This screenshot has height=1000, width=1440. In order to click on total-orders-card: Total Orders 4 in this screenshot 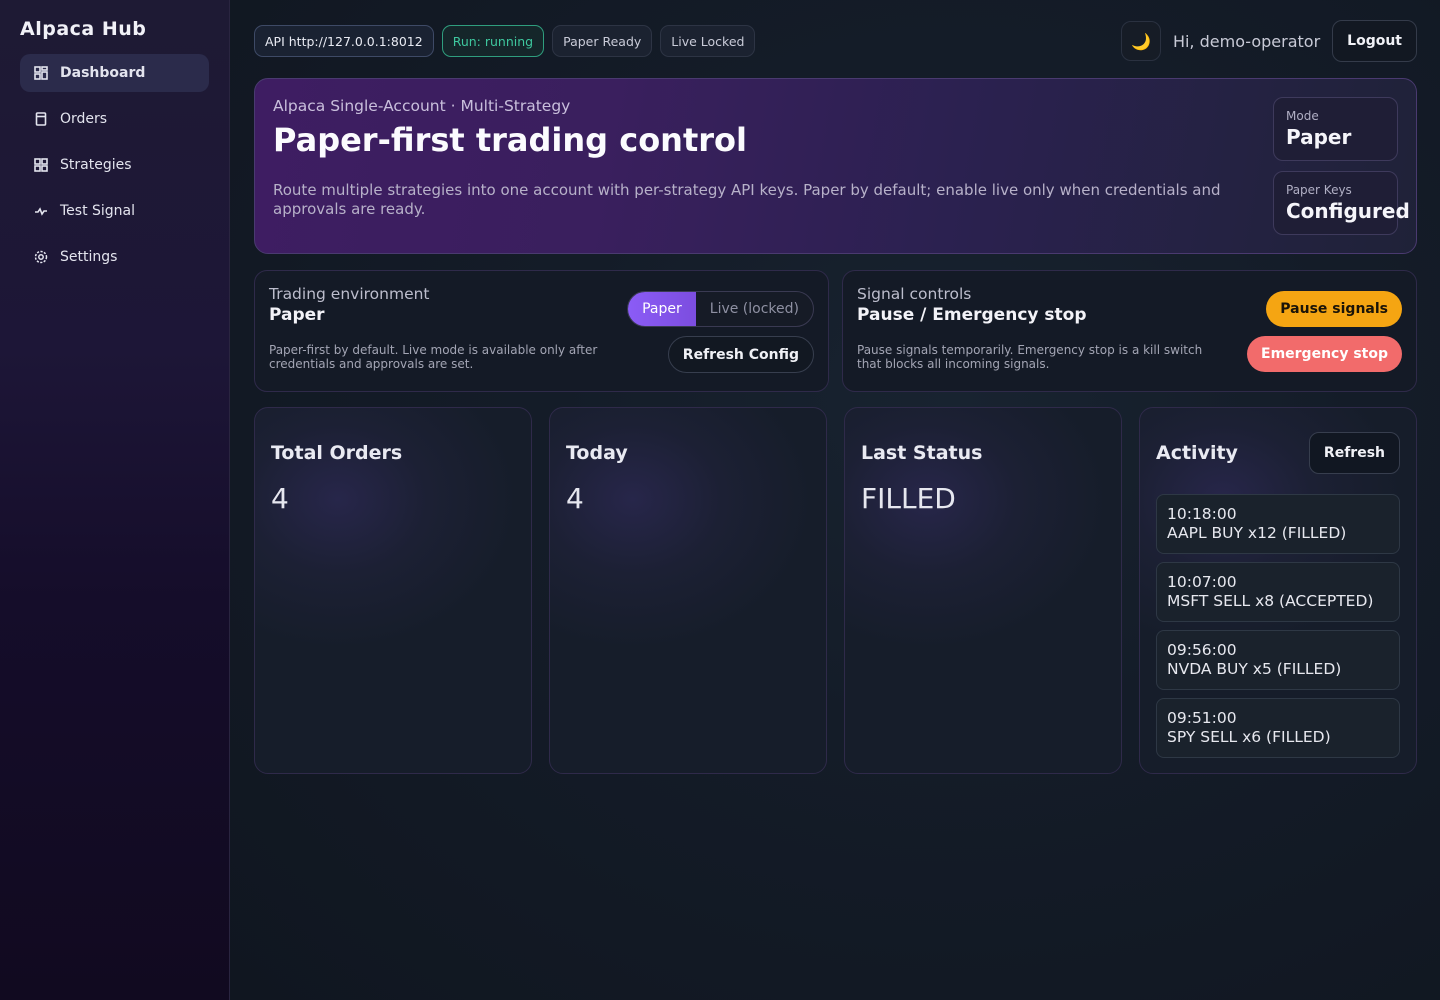, I will do `click(393, 590)`.